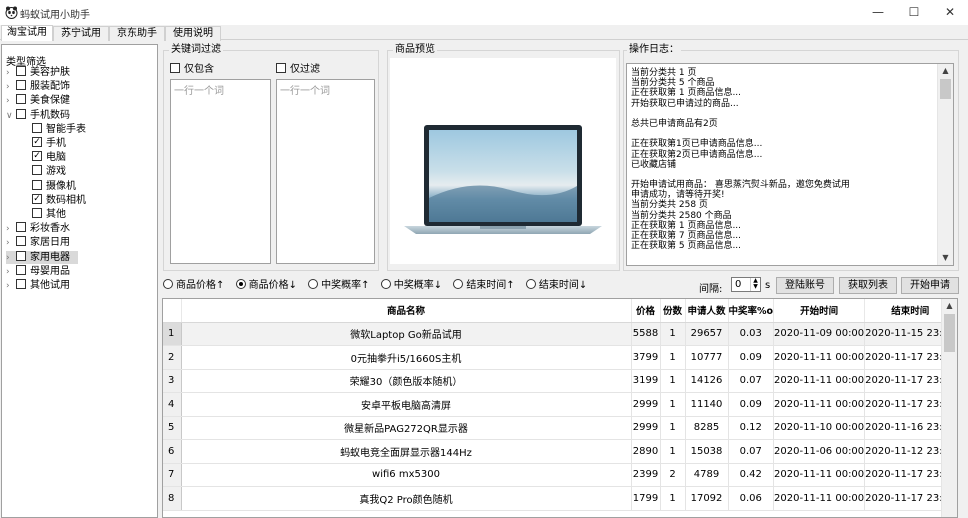 This screenshot has height=518, width=968. Describe the element at coordinates (38, 100) in the screenshot. I see `tree-item: › 美食保健` at that location.